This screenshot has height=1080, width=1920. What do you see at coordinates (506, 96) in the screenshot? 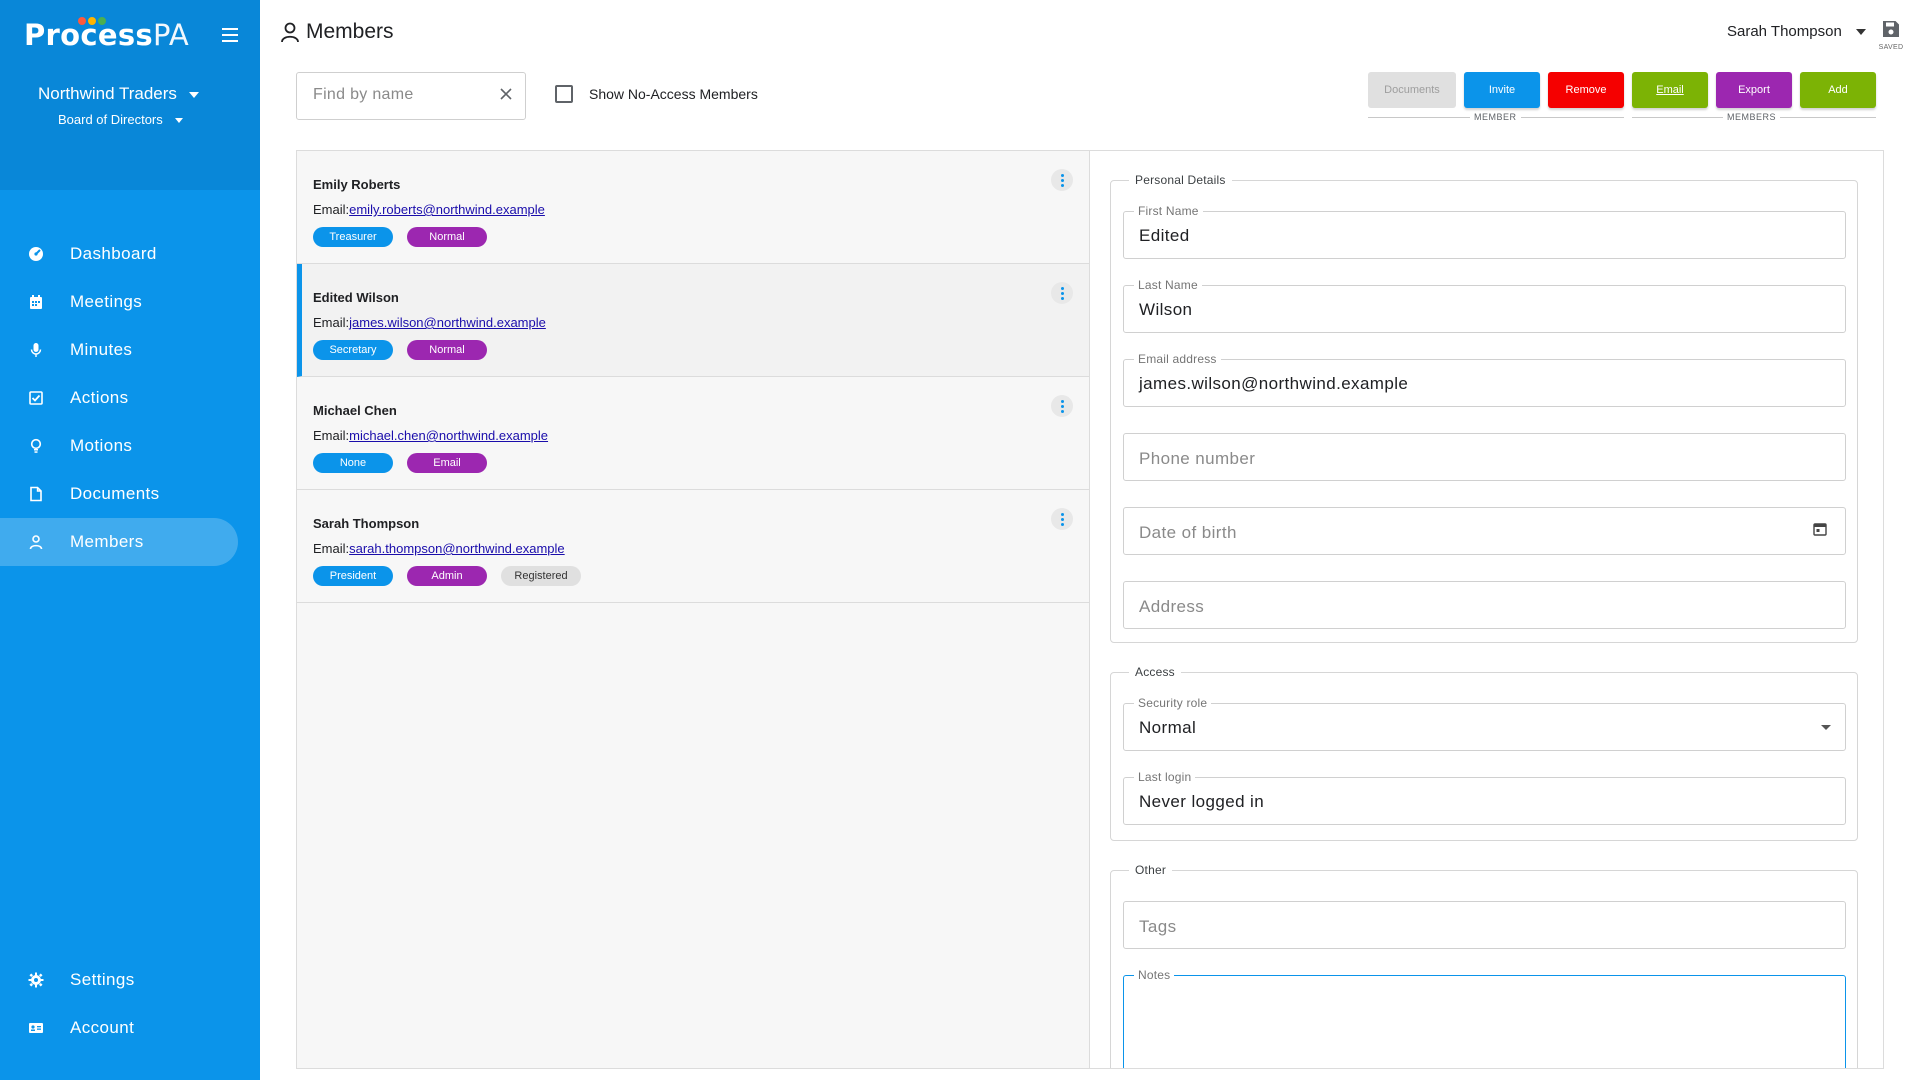
I see `close-icon` at bounding box center [506, 96].